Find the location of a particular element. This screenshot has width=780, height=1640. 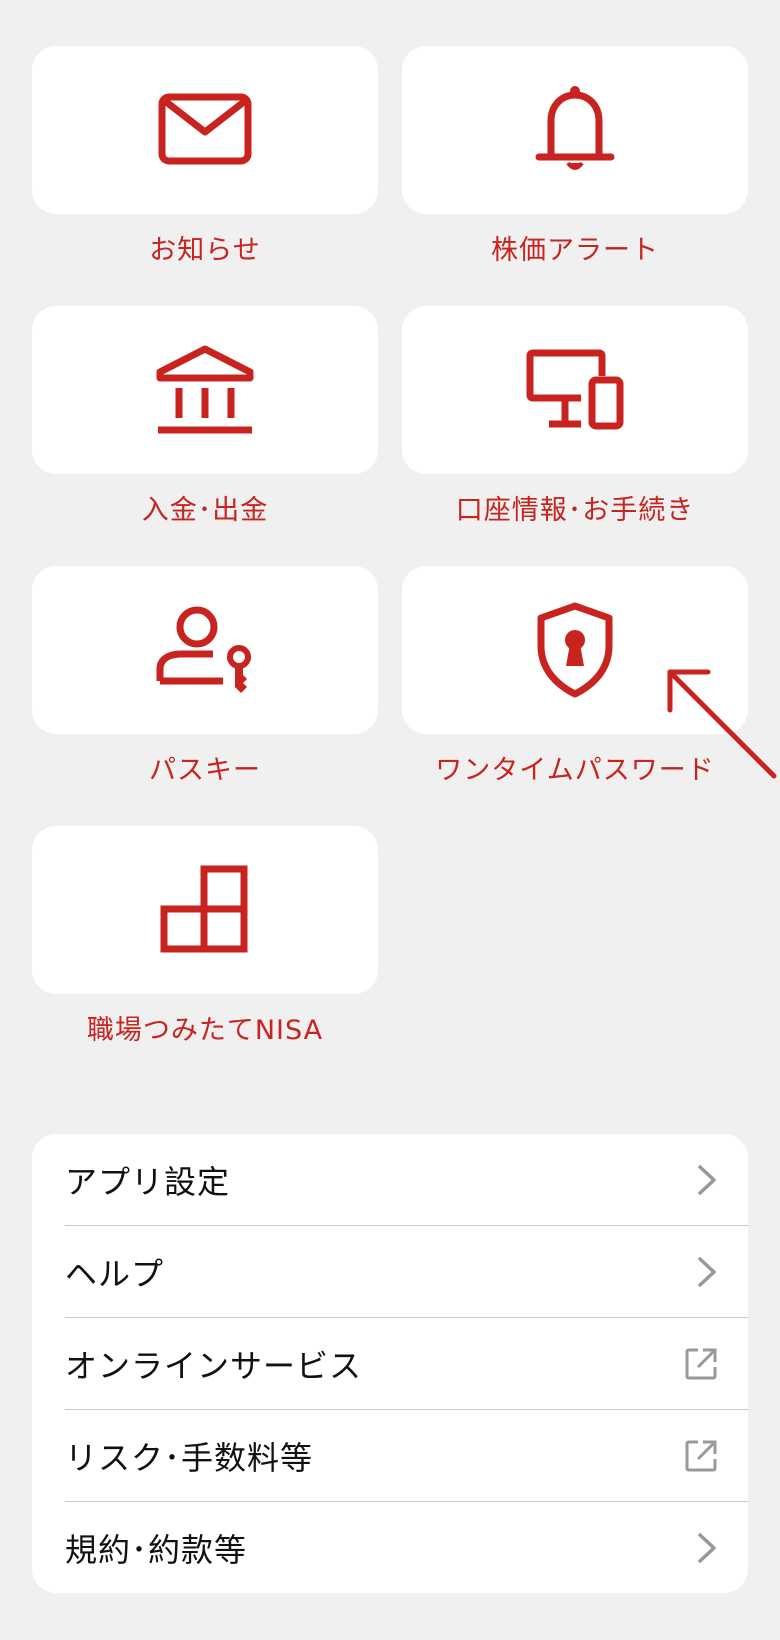

tile-account-info: 口座情報･お手続き is located at coordinates (575, 436).